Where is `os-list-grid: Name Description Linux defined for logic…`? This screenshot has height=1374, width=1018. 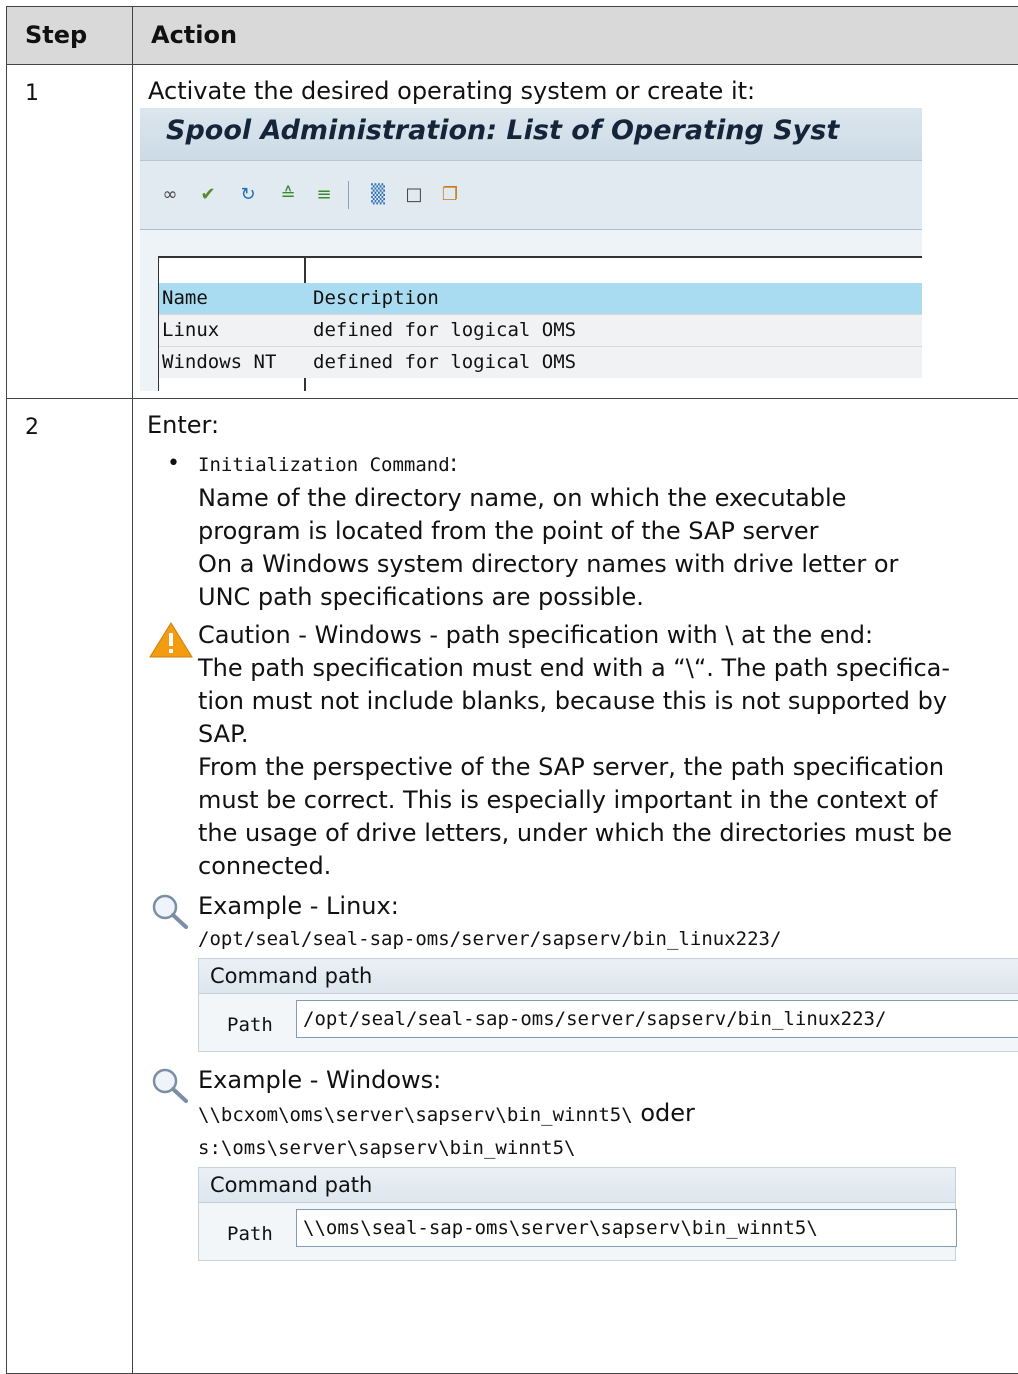
os-list-grid: Name Description Linux defined for logic… is located at coordinates (540, 323).